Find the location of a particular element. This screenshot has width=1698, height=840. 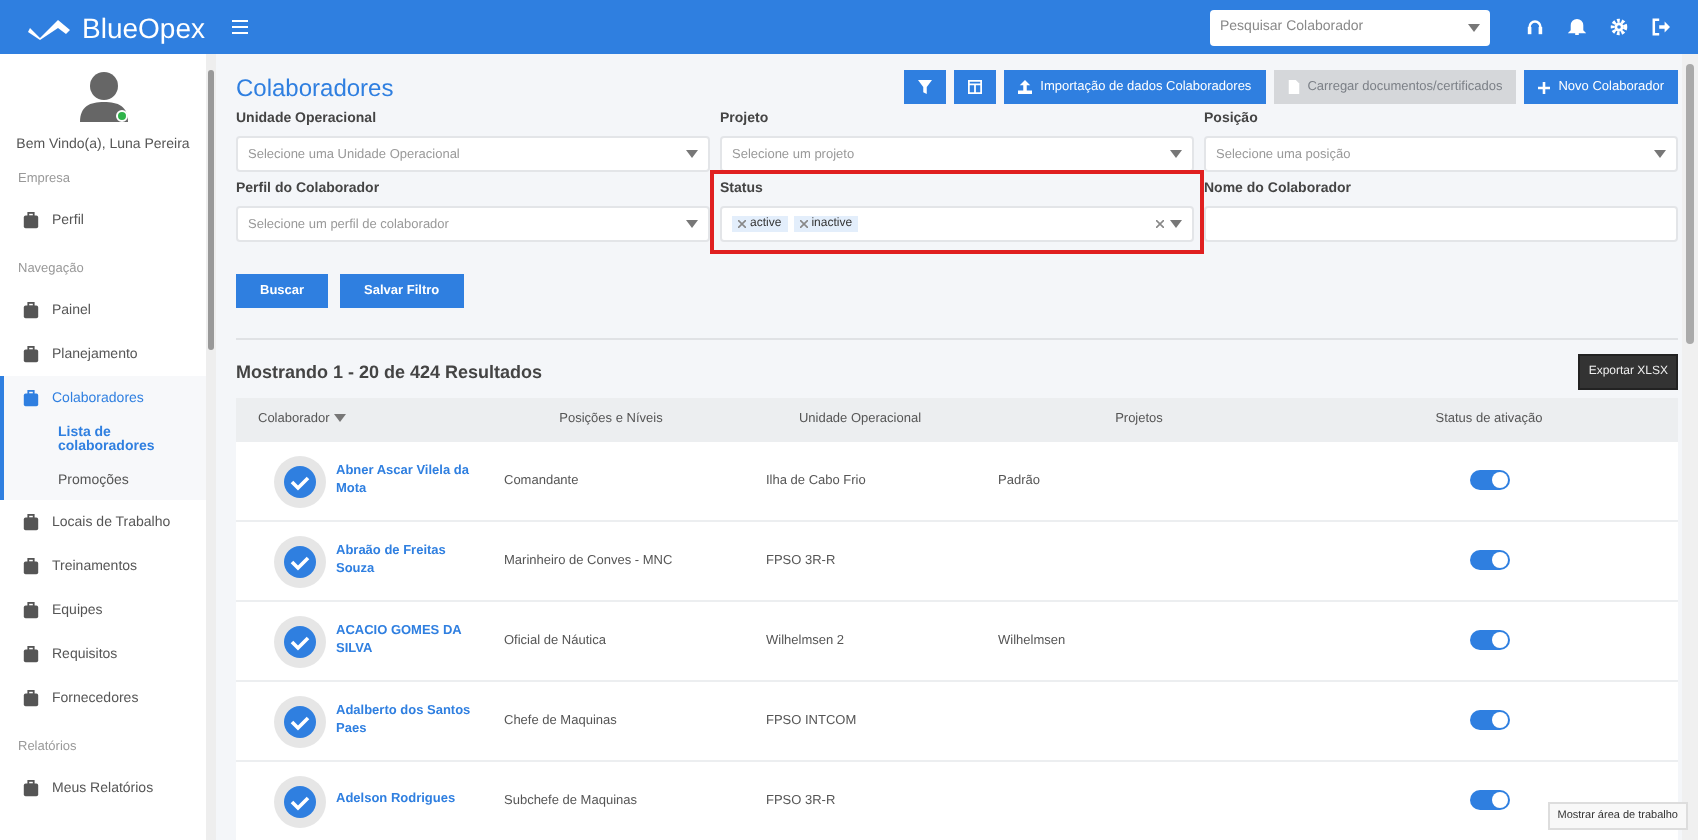

results-count: Mostrando 1 - 20 de 424 Resultados is located at coordinates (389, 372).